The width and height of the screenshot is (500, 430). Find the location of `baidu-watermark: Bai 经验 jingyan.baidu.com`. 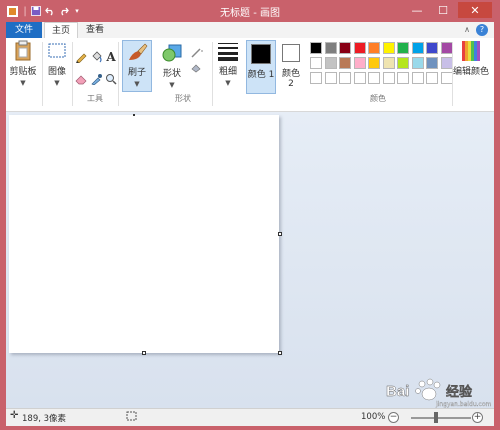

baidu-watermark: Bai 经验 jingyan.baidu.com is located at coordinates (439, 391).